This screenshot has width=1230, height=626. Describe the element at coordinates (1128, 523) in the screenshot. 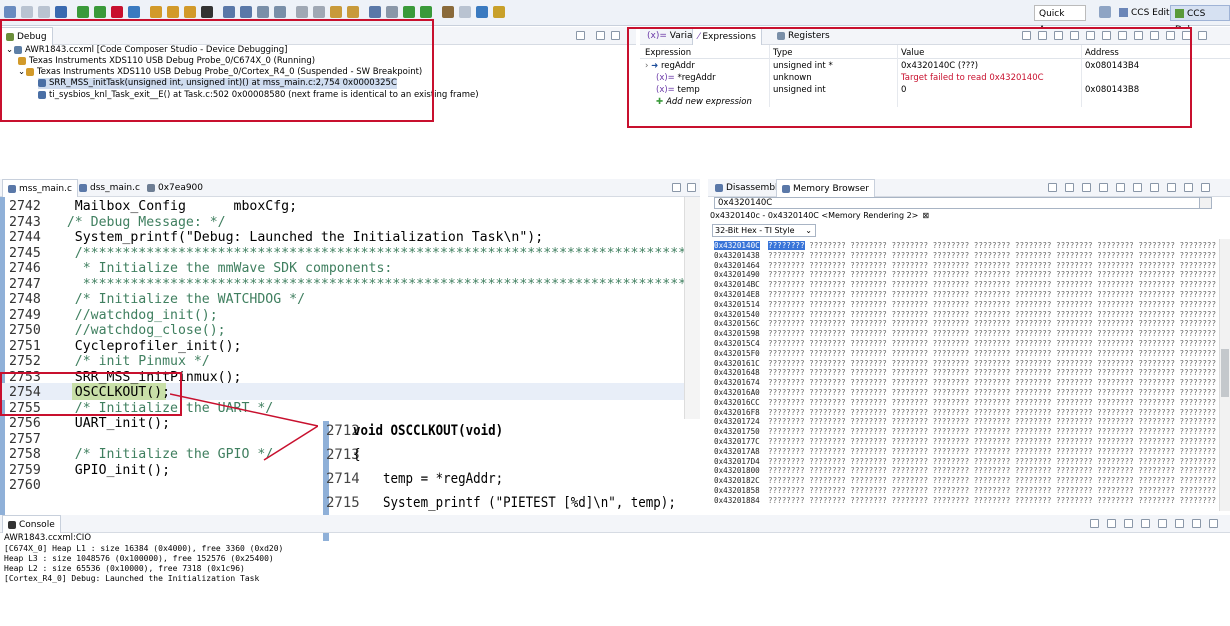

I see `word-wrap-icon` at that location.